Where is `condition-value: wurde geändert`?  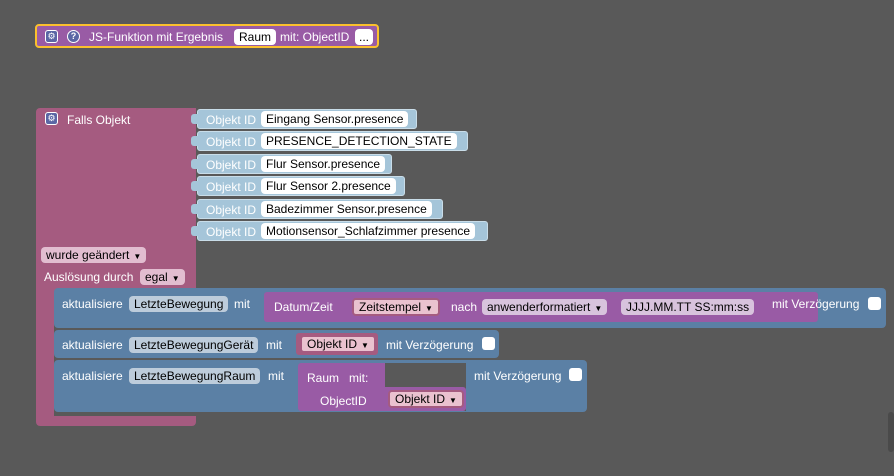 condition-value: wurde geändert is located at coordinates (88, 255).